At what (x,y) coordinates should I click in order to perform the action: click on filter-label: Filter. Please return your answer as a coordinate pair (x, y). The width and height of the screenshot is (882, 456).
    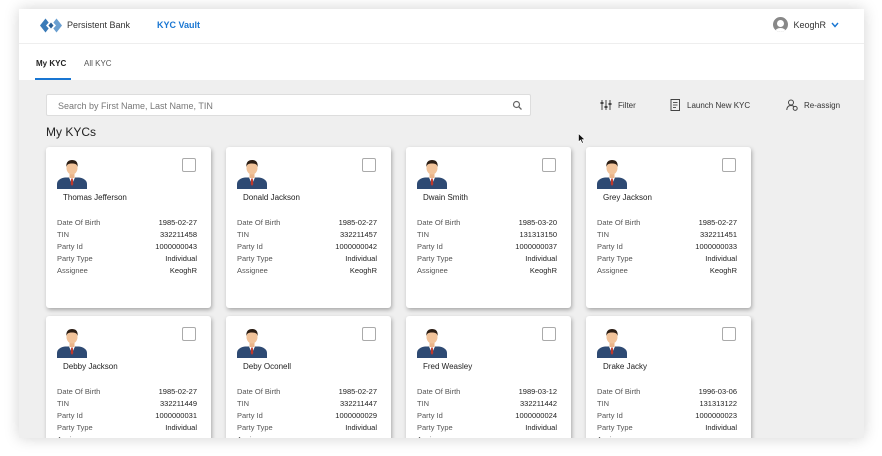
    Looking at the image, I should click on (627, 105).